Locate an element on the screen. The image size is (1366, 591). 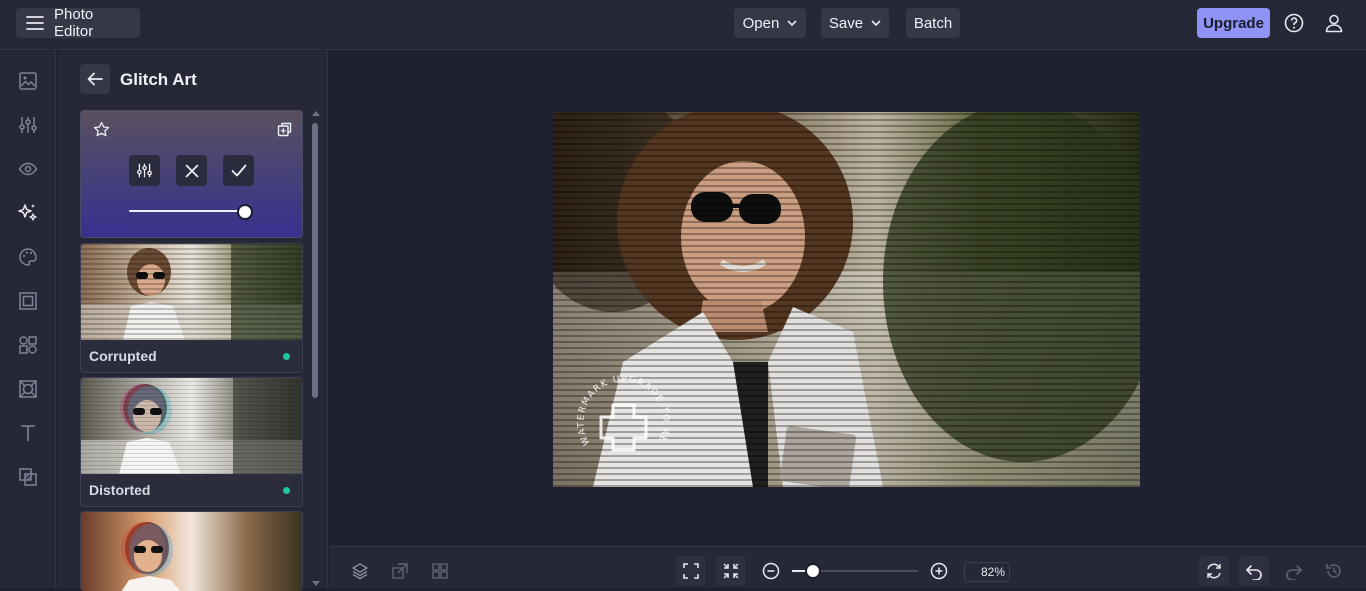
layers-icon is located at coordinates (360, 571).